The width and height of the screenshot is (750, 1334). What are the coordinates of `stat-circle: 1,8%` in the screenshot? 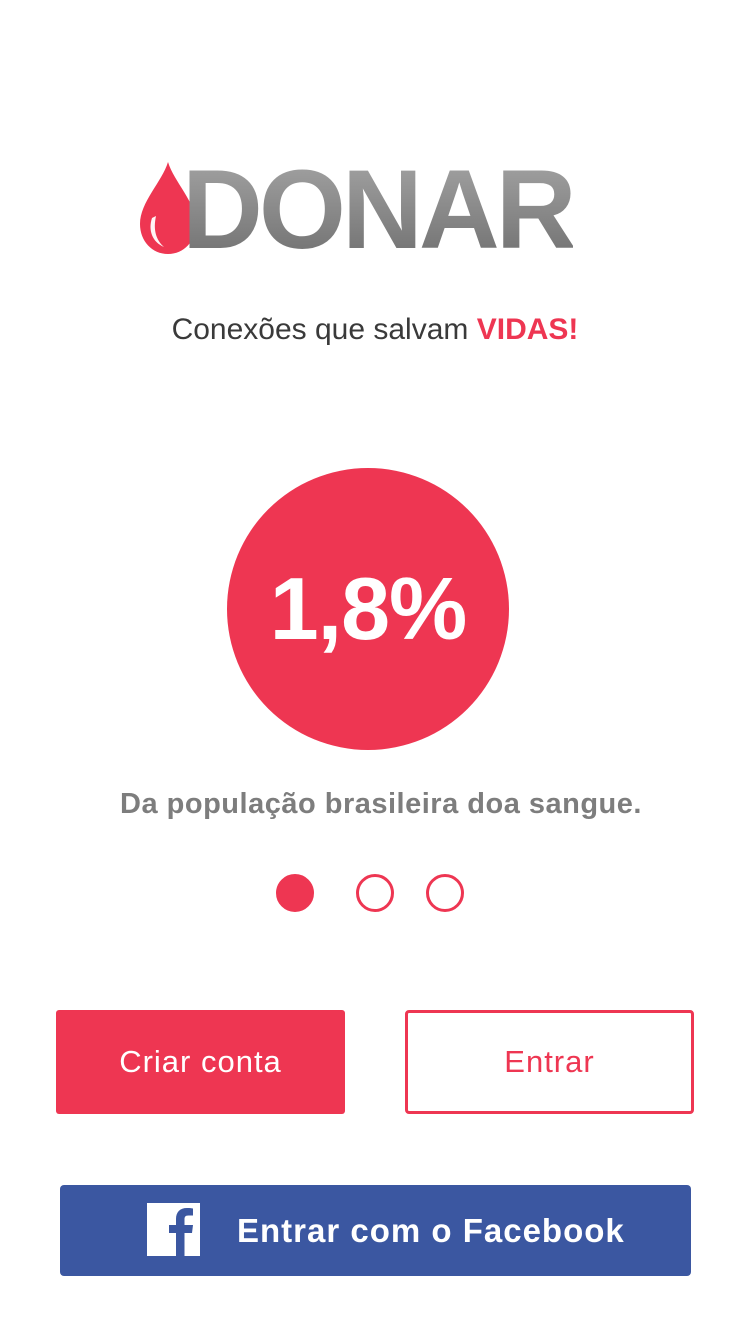 It's located at (368, 609).